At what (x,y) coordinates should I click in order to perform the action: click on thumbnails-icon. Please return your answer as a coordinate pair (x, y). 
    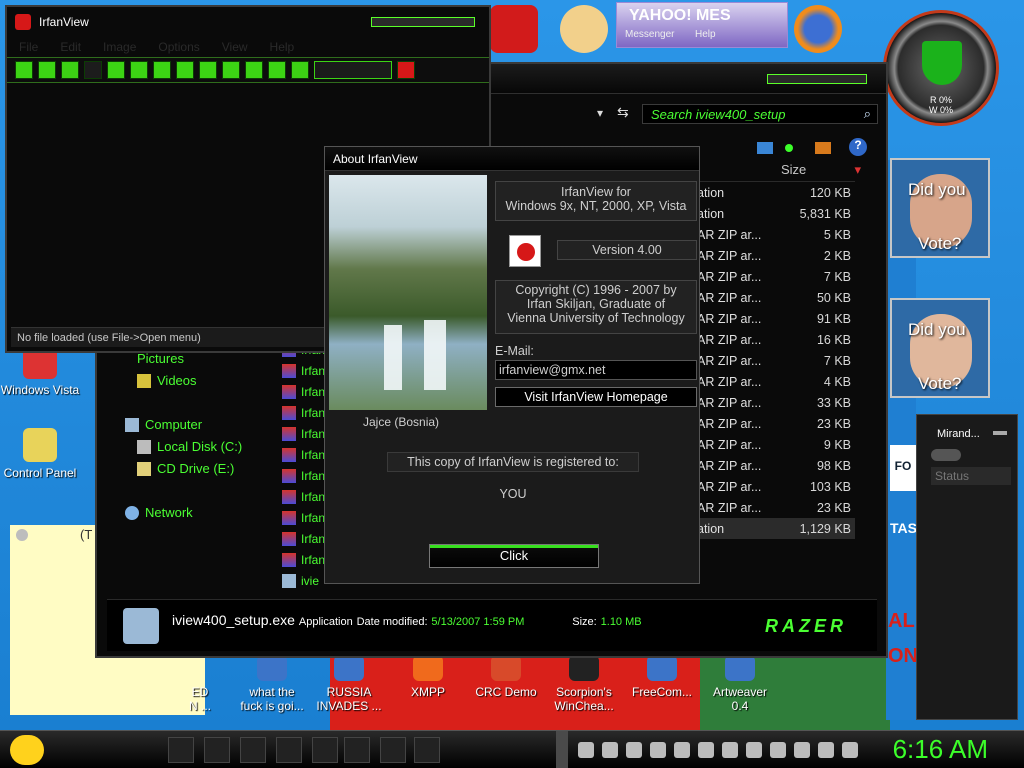
    Looking at the image, I should click on (139, 70).